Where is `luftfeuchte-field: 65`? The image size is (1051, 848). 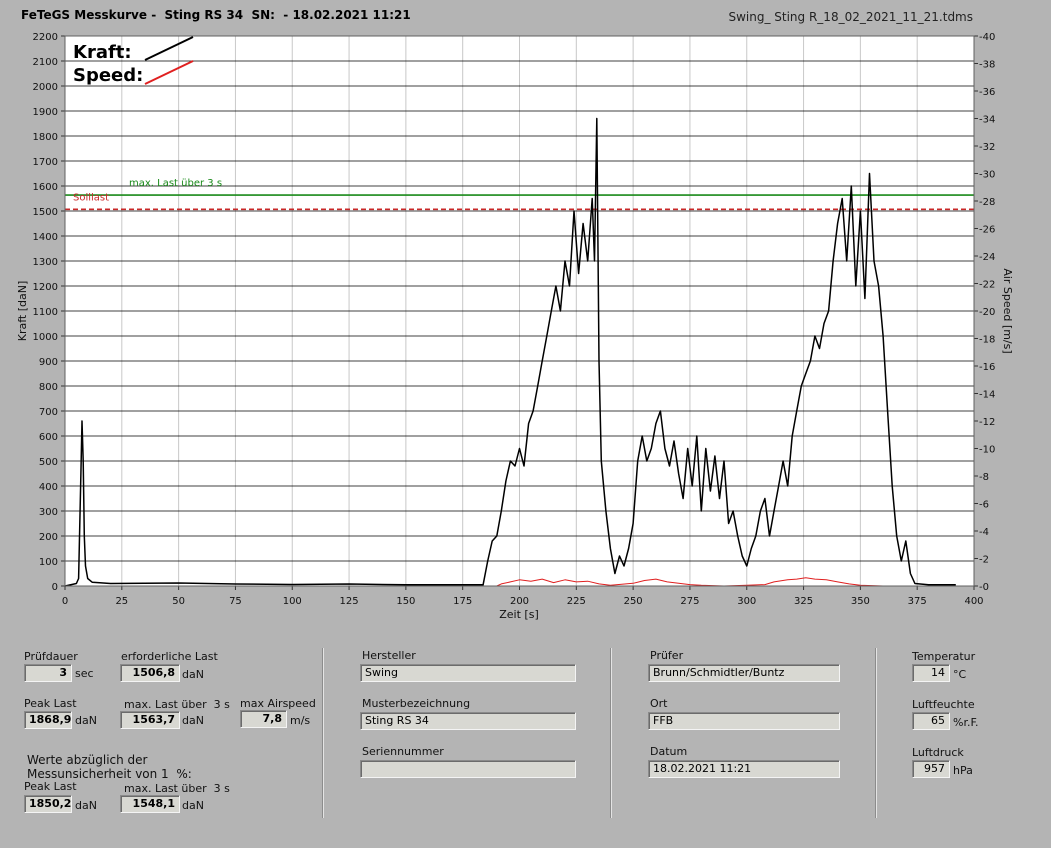
luftfeuchte-field: 65 is located at coordinates (931, 721).